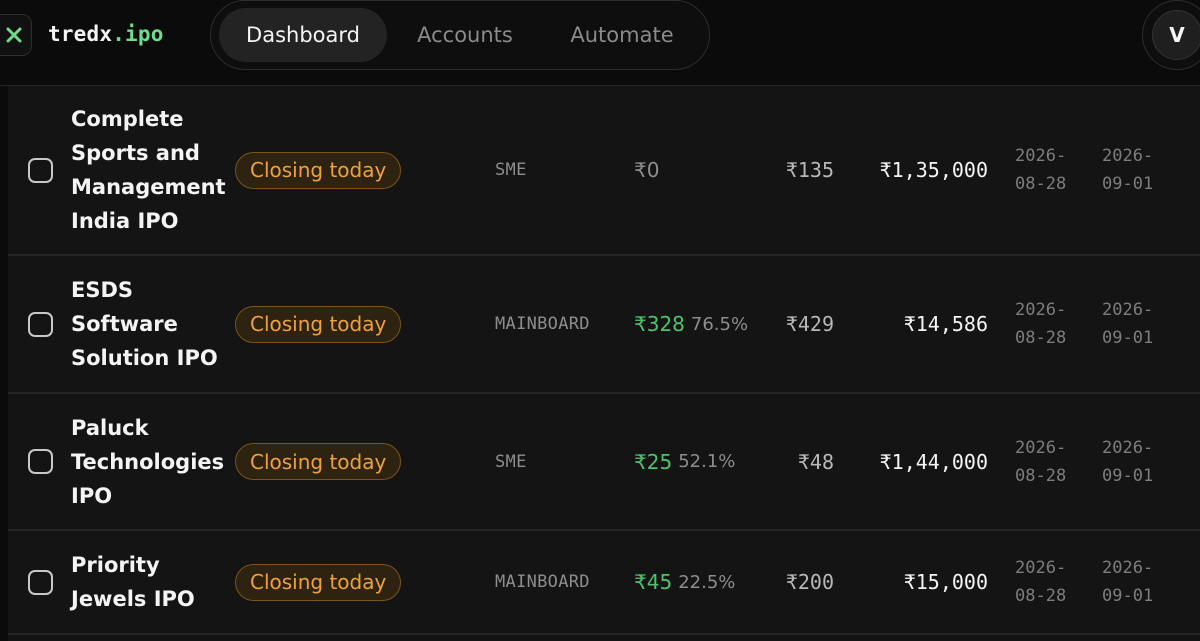  What do you see at coordinates (133, 599) in the screenshot?
I see `ipo-name-line: Jewels IPO` at bounding box center [133, 599].